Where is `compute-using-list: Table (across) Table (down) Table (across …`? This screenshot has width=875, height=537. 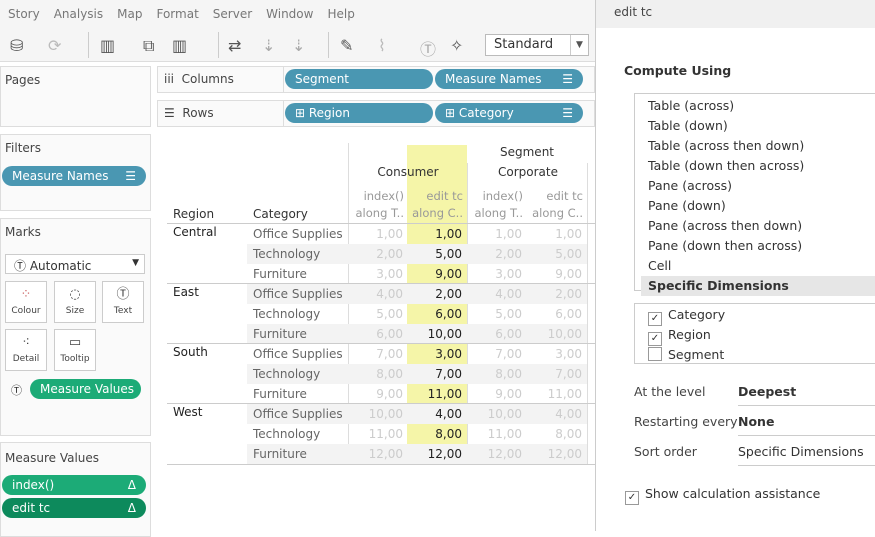 compute-using-list: Table (across) Table (down) Table (across … is located at coordinates (754, 194).